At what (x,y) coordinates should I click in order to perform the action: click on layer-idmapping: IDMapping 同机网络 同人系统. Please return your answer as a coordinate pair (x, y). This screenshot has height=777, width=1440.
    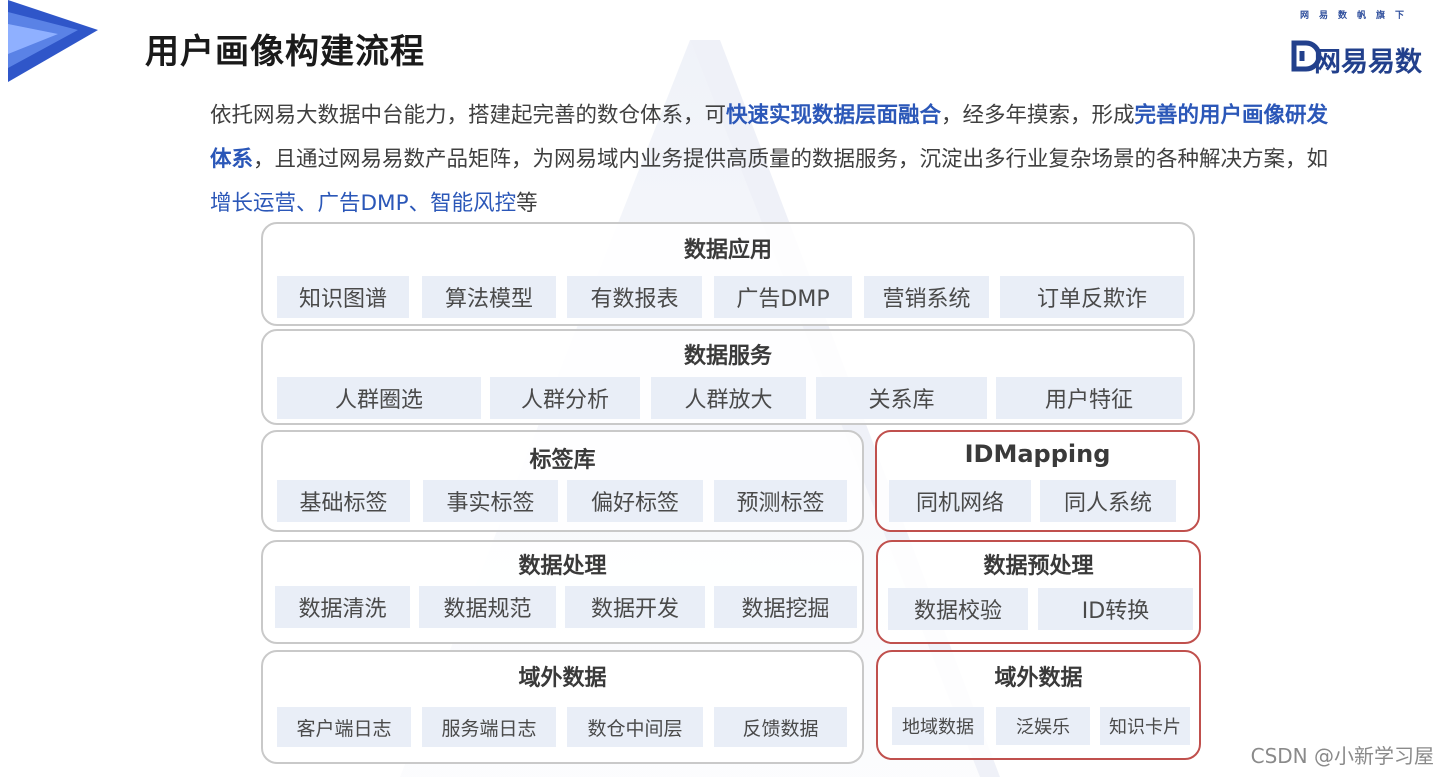
    Looking at the image, I should click on (1037, 481).